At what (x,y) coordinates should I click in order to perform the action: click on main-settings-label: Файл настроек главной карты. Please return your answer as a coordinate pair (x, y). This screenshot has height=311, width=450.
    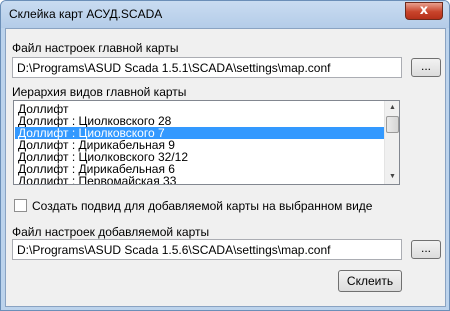
    Looking at the image, I should click on (95, 48).